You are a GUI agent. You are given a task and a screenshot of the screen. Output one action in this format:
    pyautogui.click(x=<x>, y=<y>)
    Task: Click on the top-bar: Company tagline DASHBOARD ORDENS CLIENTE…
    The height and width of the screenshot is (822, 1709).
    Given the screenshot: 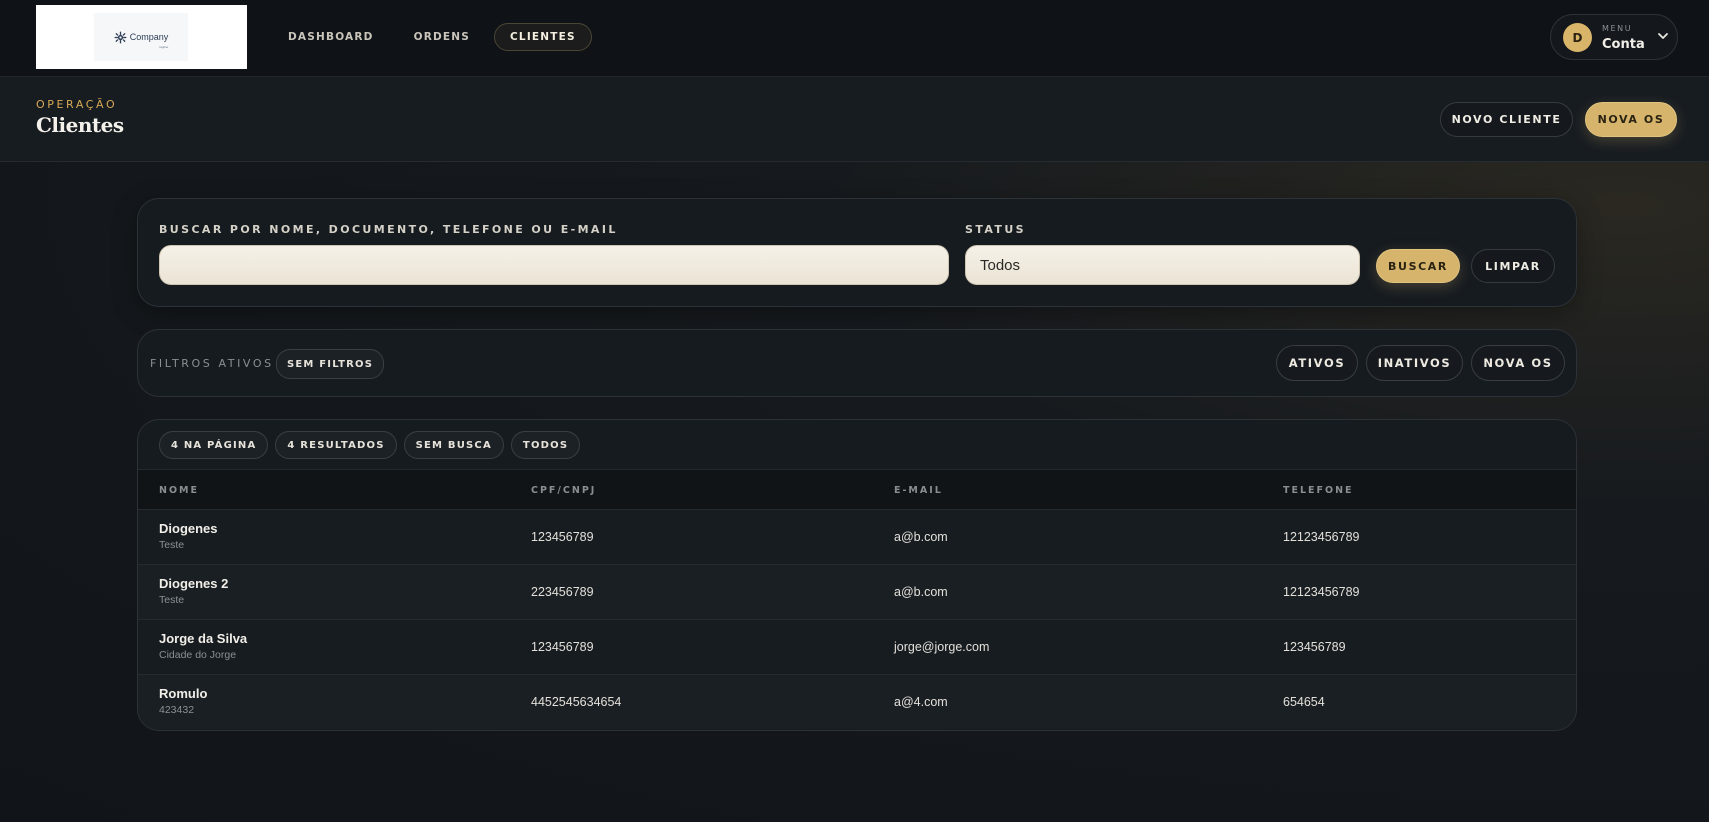 What is the action you would take?
    pyautogui.click(x=854, y=38)
    